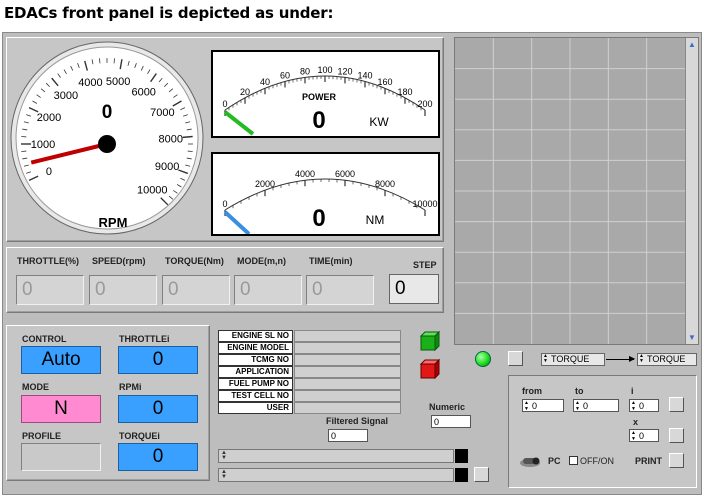  What do you see at coordinates (543, 405) in the screenshot?
I see `from-input: ▲ ▼ 0` at bounding box center [543, 405].